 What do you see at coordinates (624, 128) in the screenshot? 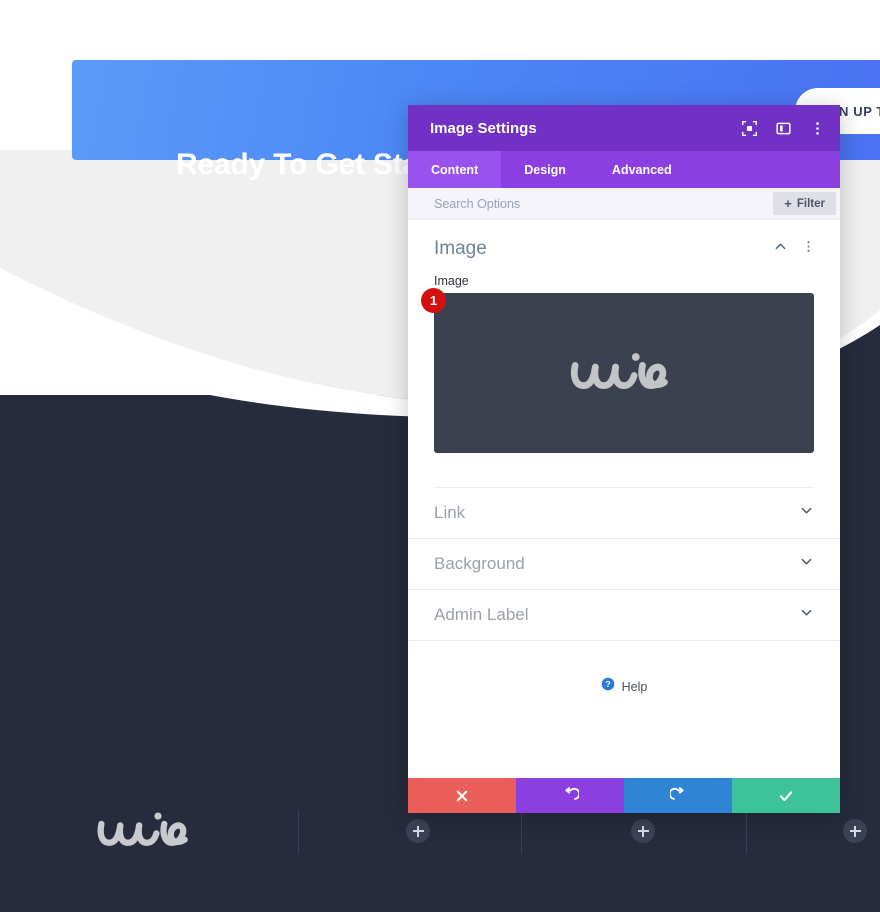
I see `modal-header: Image Settings` at bounding box center [624, 128].